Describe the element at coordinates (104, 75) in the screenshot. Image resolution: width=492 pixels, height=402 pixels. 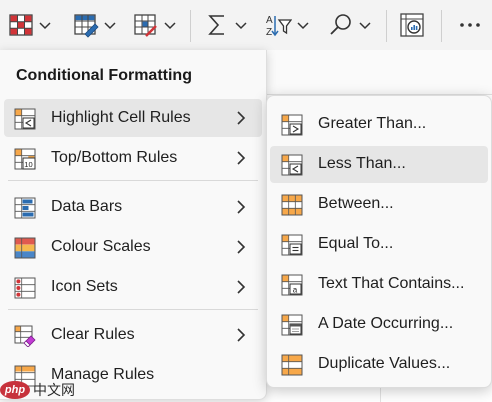
I see `menu-title: Conditional Formatting` at that location.